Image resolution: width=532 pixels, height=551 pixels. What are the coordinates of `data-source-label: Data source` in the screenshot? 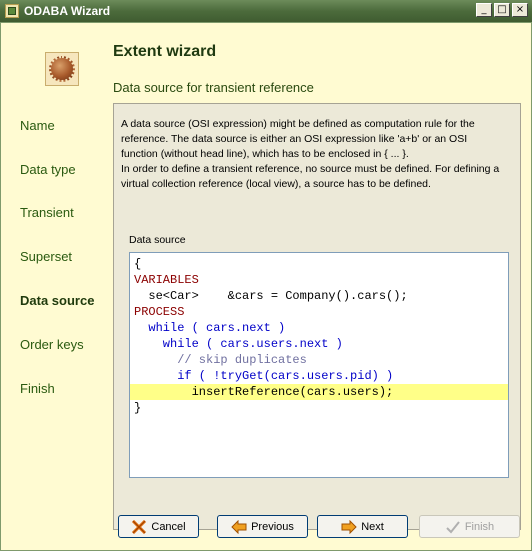 It's located at (157, 240).